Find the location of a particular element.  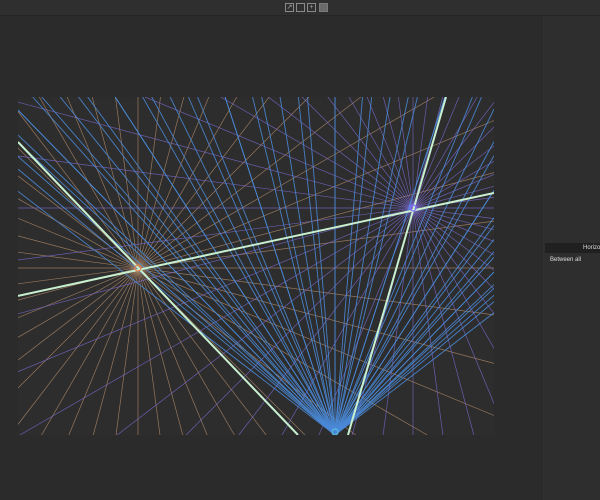

external-link-icon: ↗ is located at coordinates (289, 7).